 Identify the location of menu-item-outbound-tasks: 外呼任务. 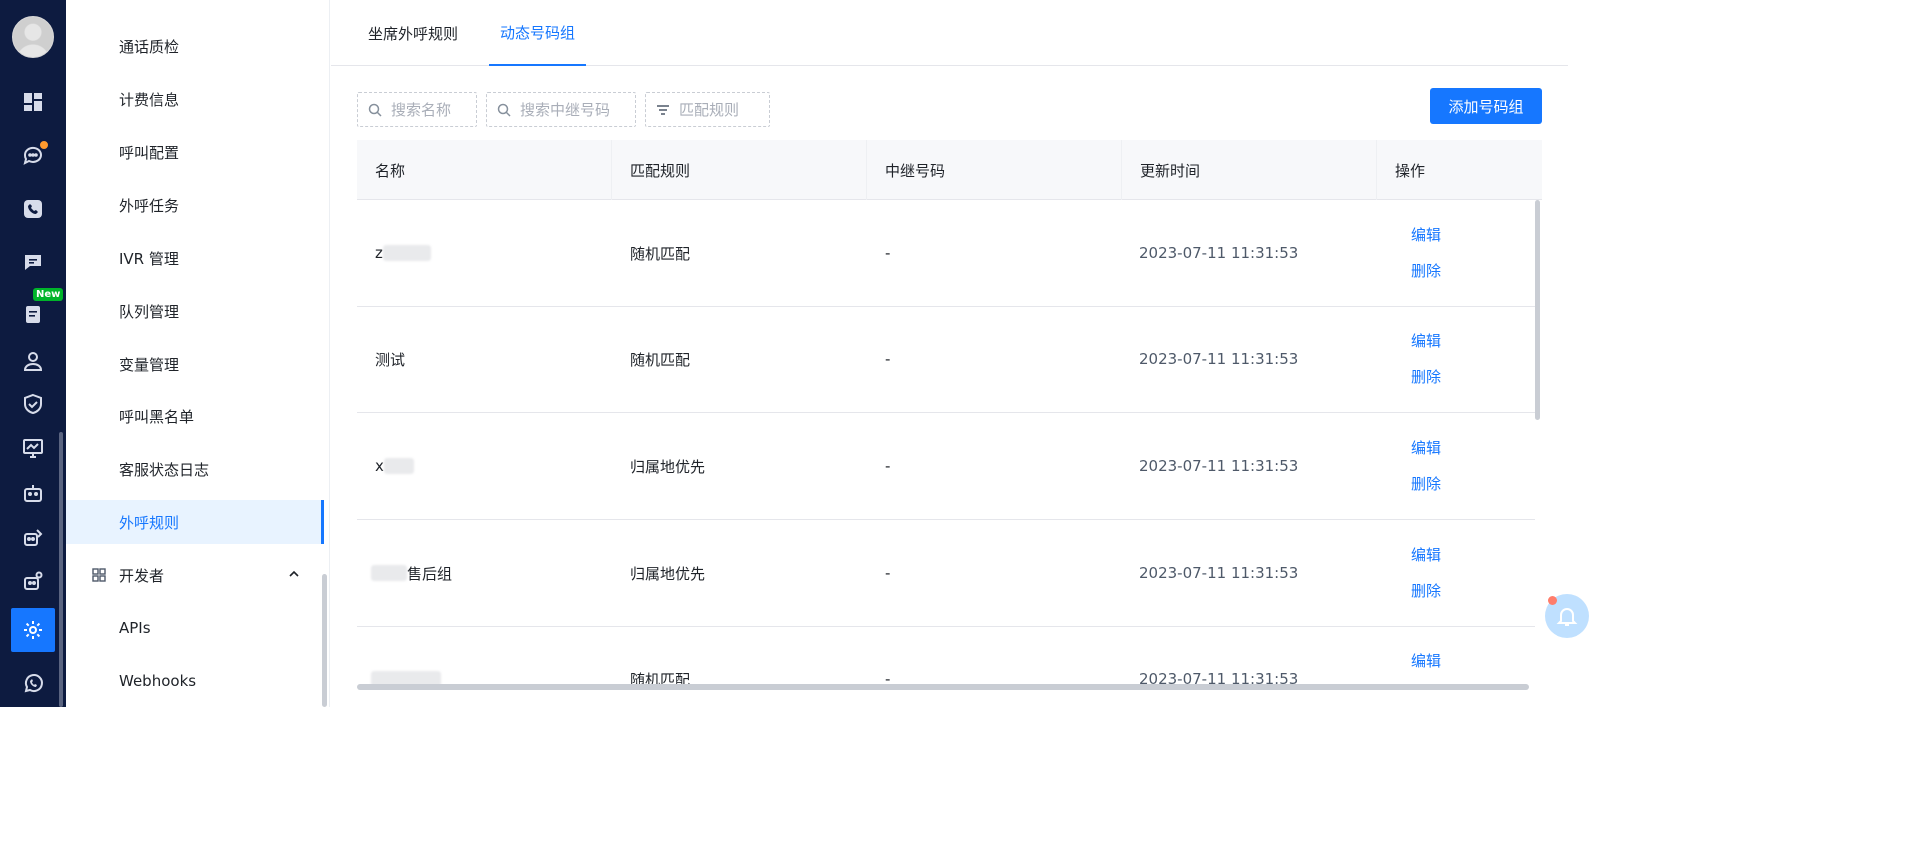
(195, 205).